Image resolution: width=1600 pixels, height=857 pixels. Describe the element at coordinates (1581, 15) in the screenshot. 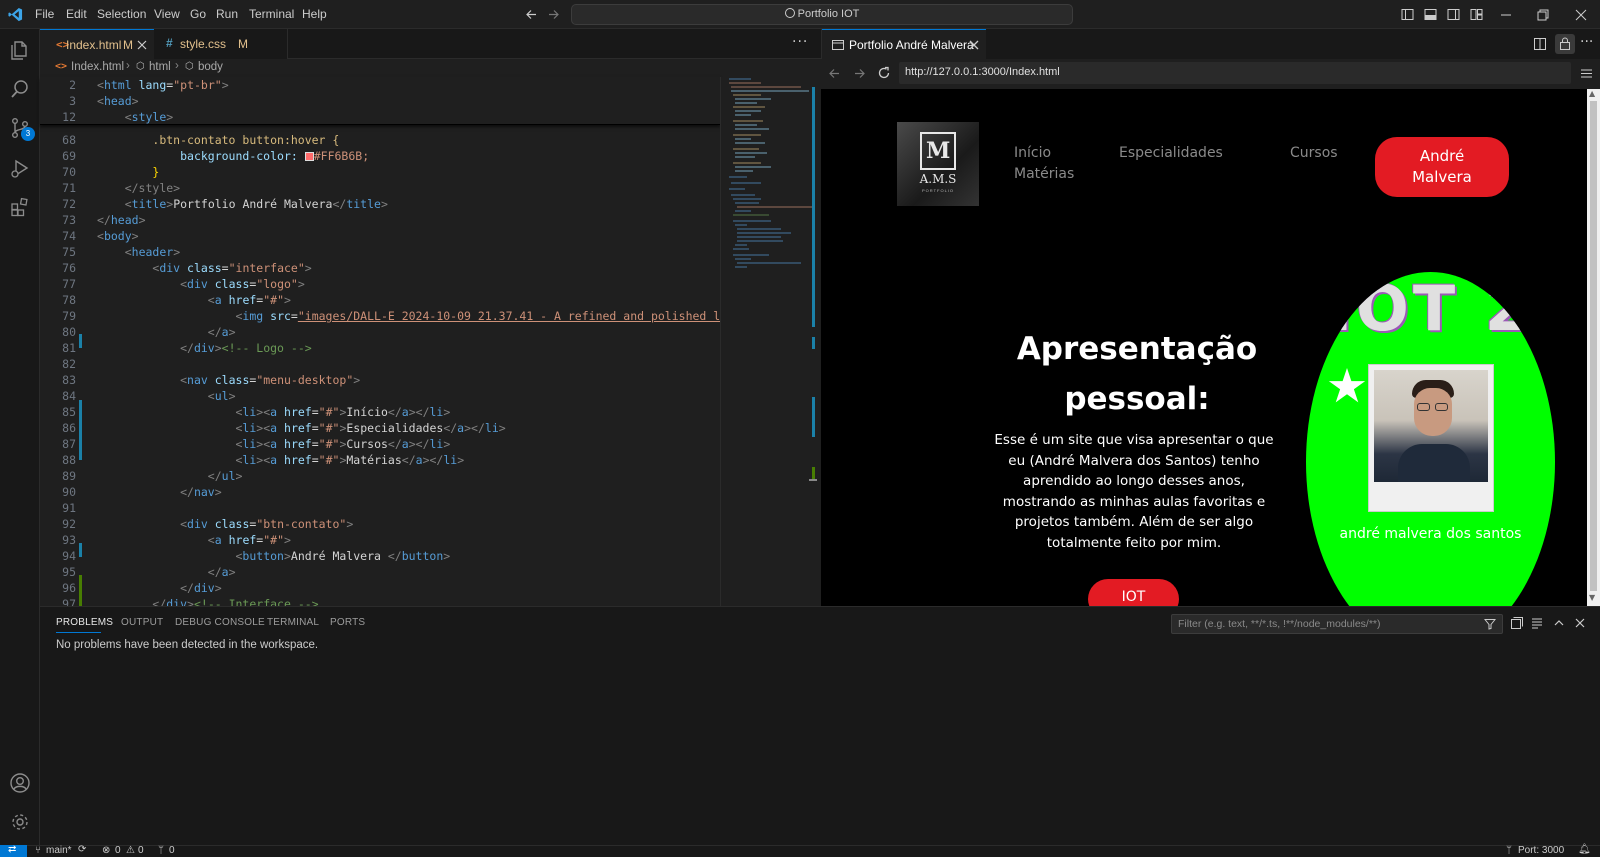

I see `close-window-icon` at that location.